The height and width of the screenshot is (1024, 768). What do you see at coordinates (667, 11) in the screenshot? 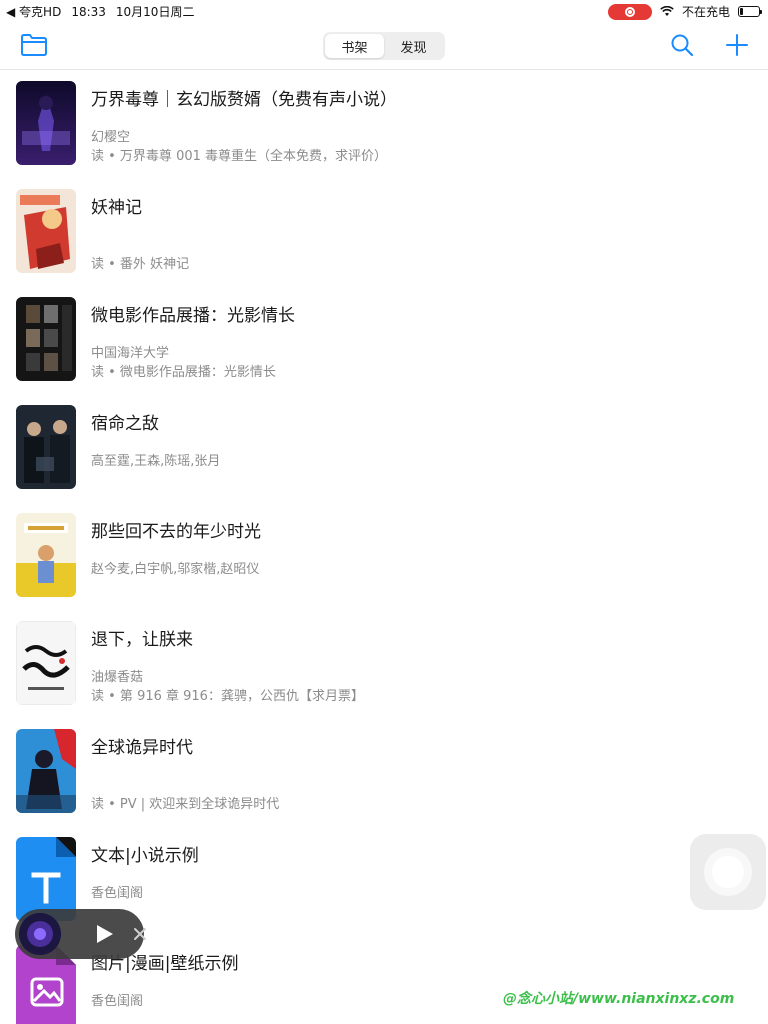
I see `wifi-icon` at bounding box center [667, 11].